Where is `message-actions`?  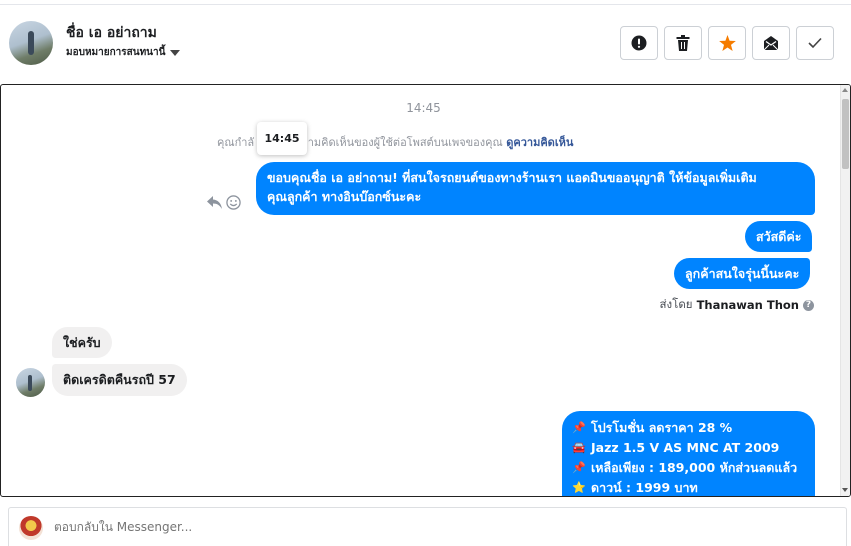 message-actions is located at coordinates (224, 202).